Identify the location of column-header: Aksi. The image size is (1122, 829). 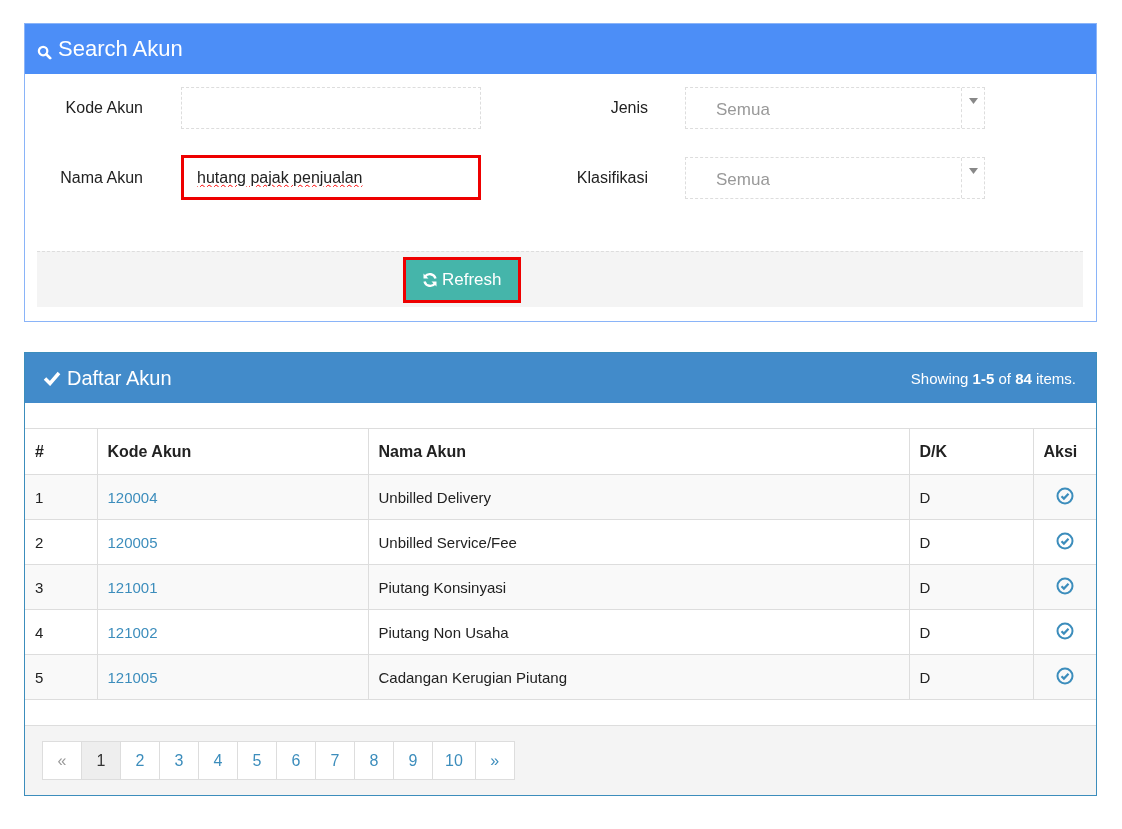
(1064, 451).